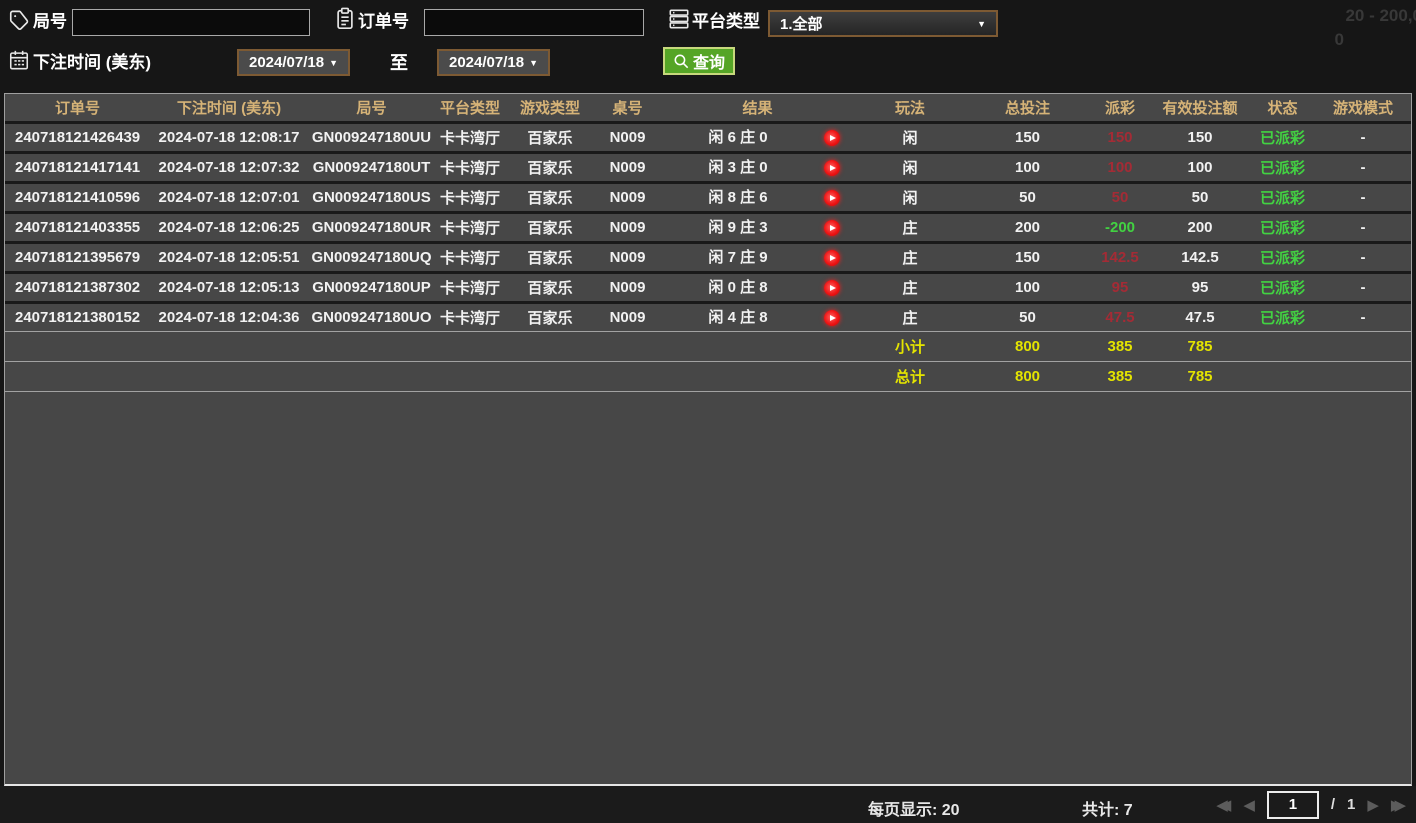 The width and height of the screenshot is (1416, 823). I want to click on col-header-play: 玩法, so click(910, 109).